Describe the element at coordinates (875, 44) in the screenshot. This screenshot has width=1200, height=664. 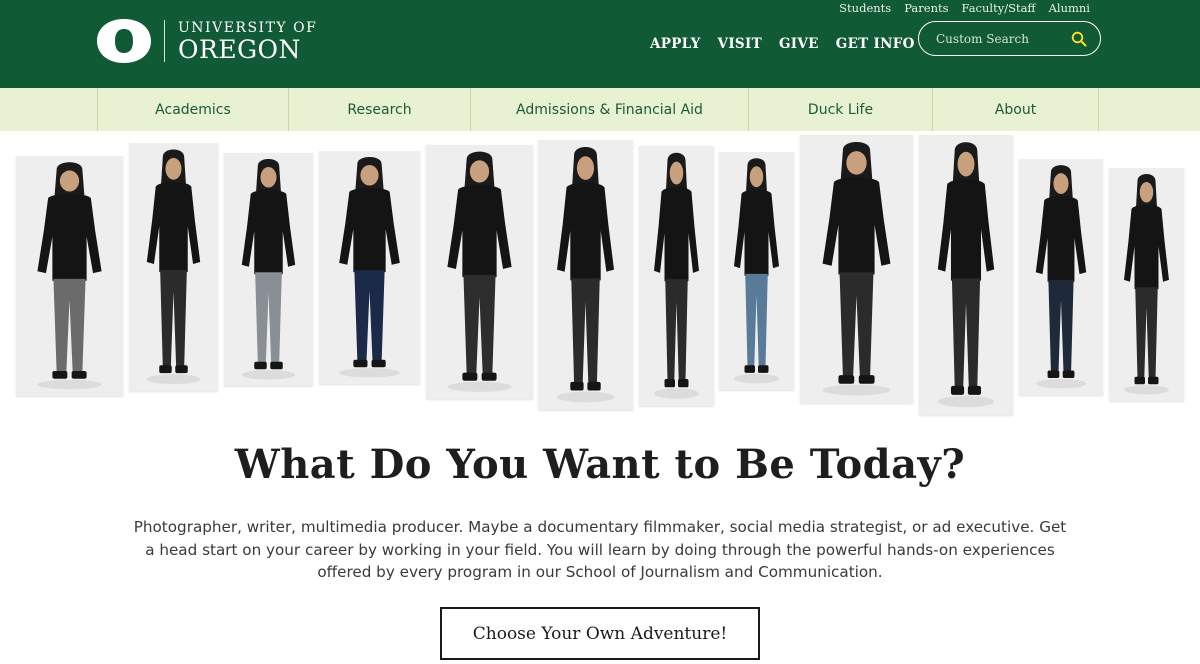
I see `get-info-link: GET INFO` at that location.